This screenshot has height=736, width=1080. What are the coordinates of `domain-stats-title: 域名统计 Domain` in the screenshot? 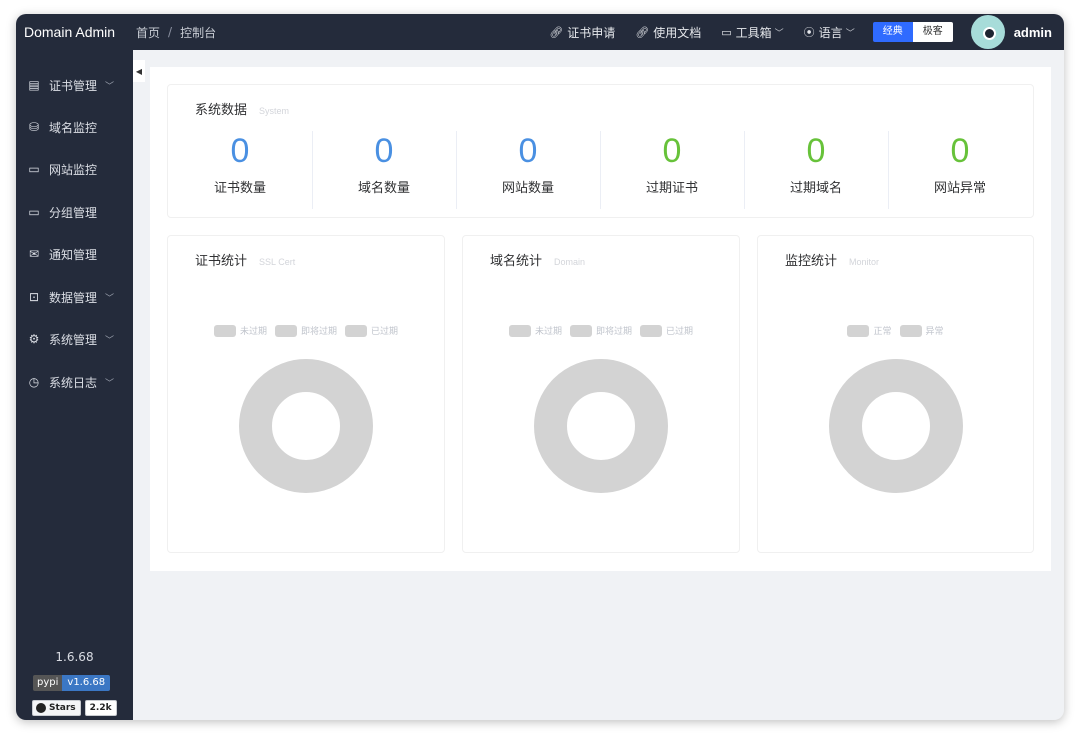 It's located at (537, 259).